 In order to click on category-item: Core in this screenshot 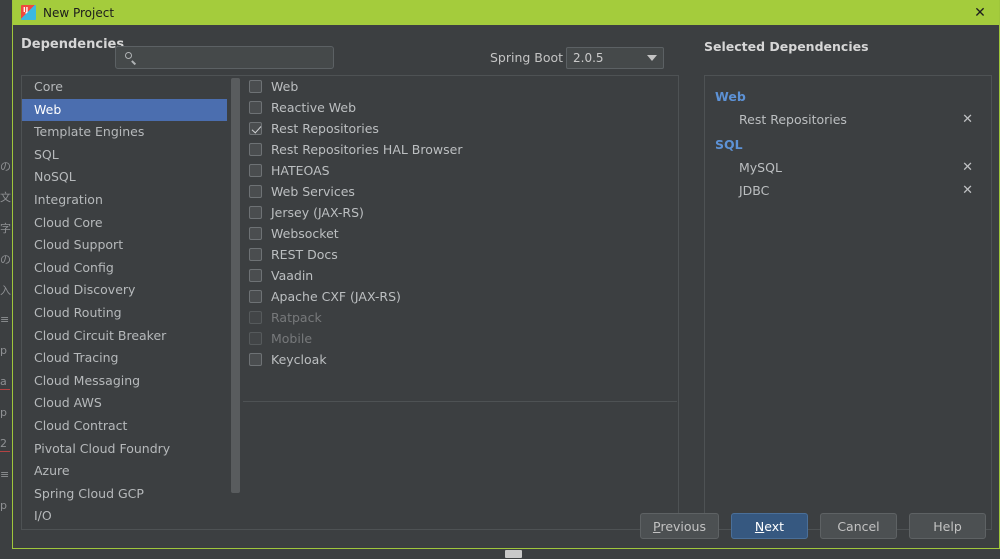, I will do `click(124, 87)`.